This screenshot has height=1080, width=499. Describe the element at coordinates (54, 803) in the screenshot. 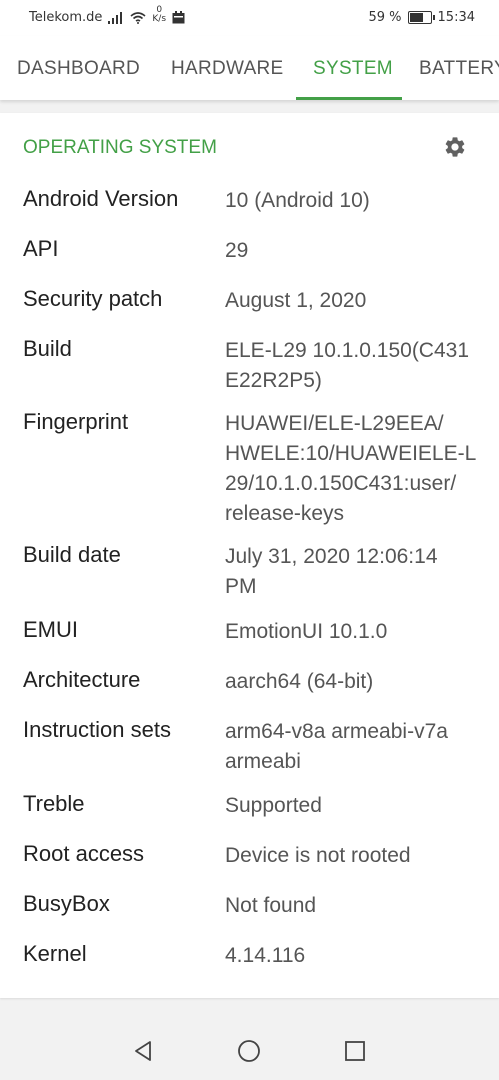

I see `row-label: Treble` at that location.